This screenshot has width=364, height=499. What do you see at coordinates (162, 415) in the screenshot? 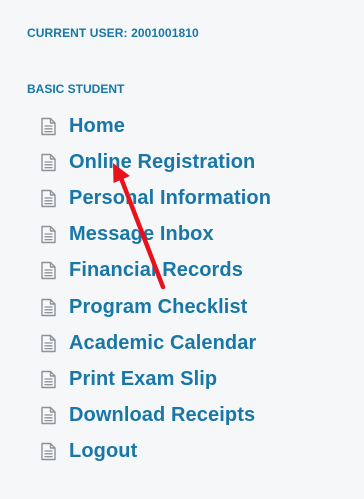
I see `menu-label-download-receipts: Download Receipts` at bounding box center [162, 415].